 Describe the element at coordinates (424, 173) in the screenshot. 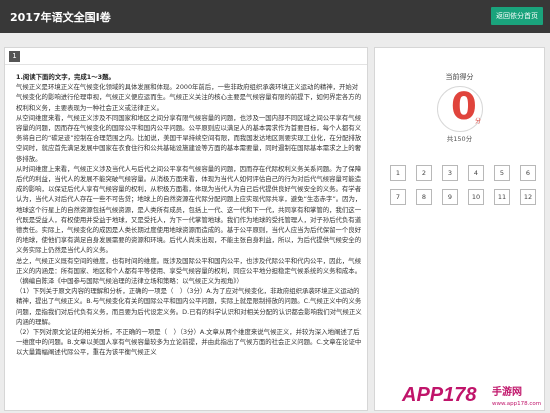

I see `question-nav-button: 2` at that location.